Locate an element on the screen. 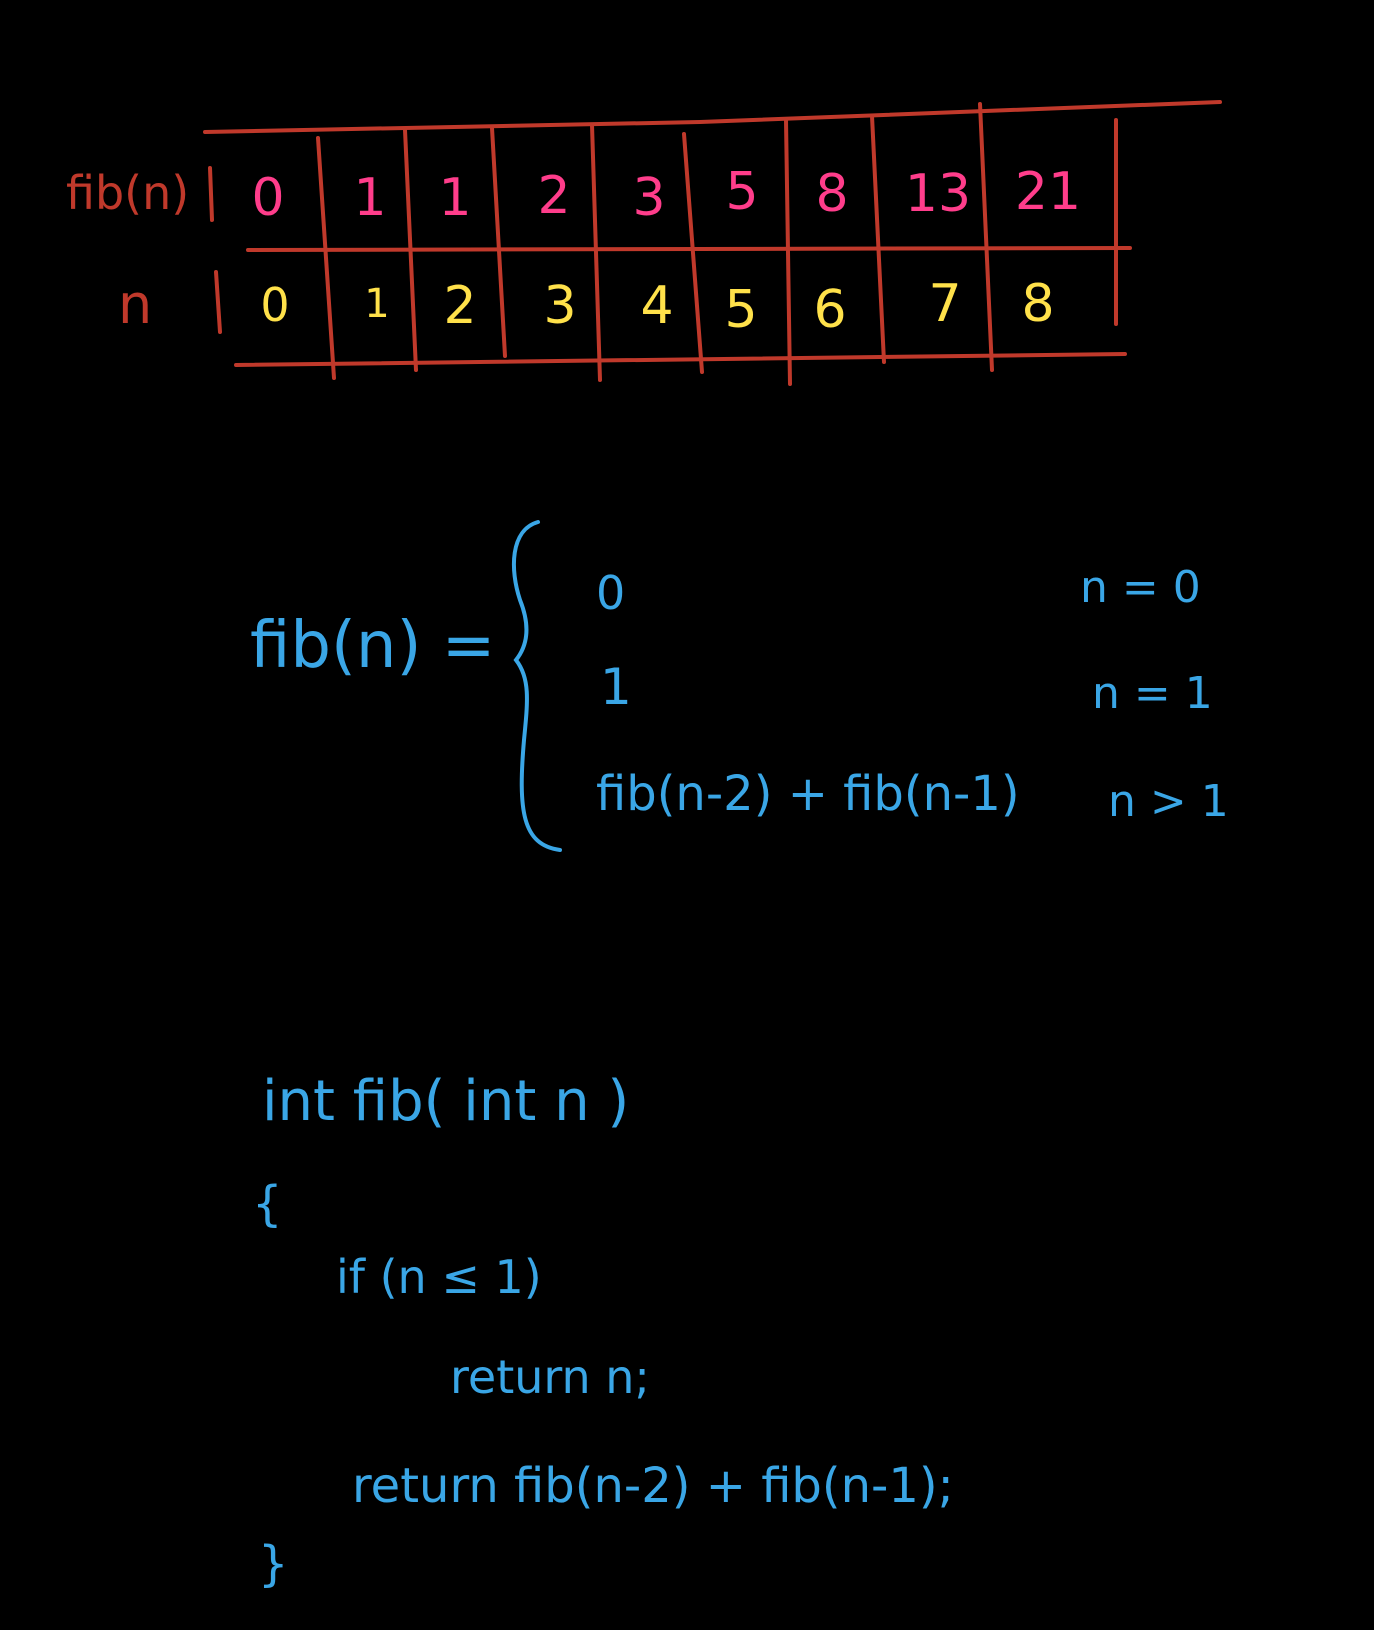 Image resolution: width=1374 pixels, height=1630 pixels. case-condition: n = 1 is located at coordinates (1152, 693).